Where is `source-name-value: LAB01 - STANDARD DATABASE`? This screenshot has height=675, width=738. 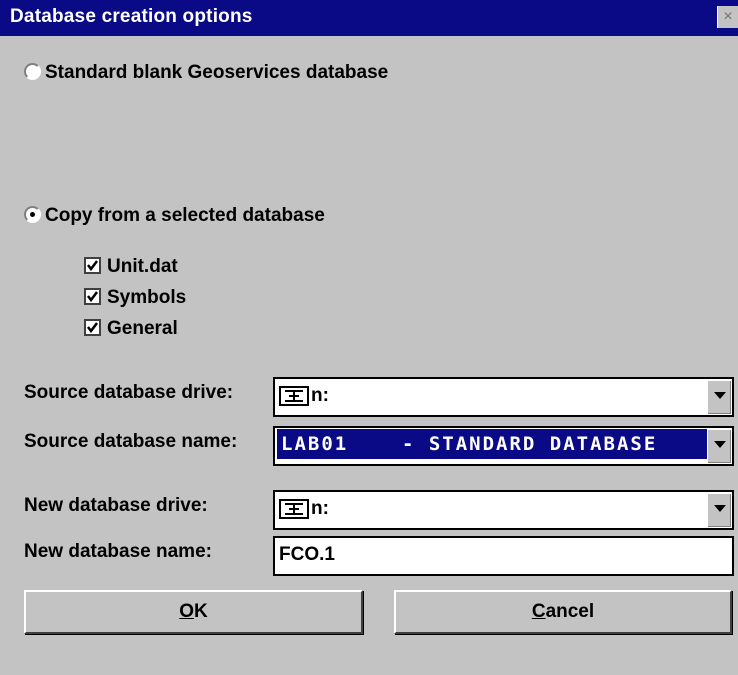 source-name-value: LAB01 - STANDARD DATABASE is located at coordinates (492, 444).